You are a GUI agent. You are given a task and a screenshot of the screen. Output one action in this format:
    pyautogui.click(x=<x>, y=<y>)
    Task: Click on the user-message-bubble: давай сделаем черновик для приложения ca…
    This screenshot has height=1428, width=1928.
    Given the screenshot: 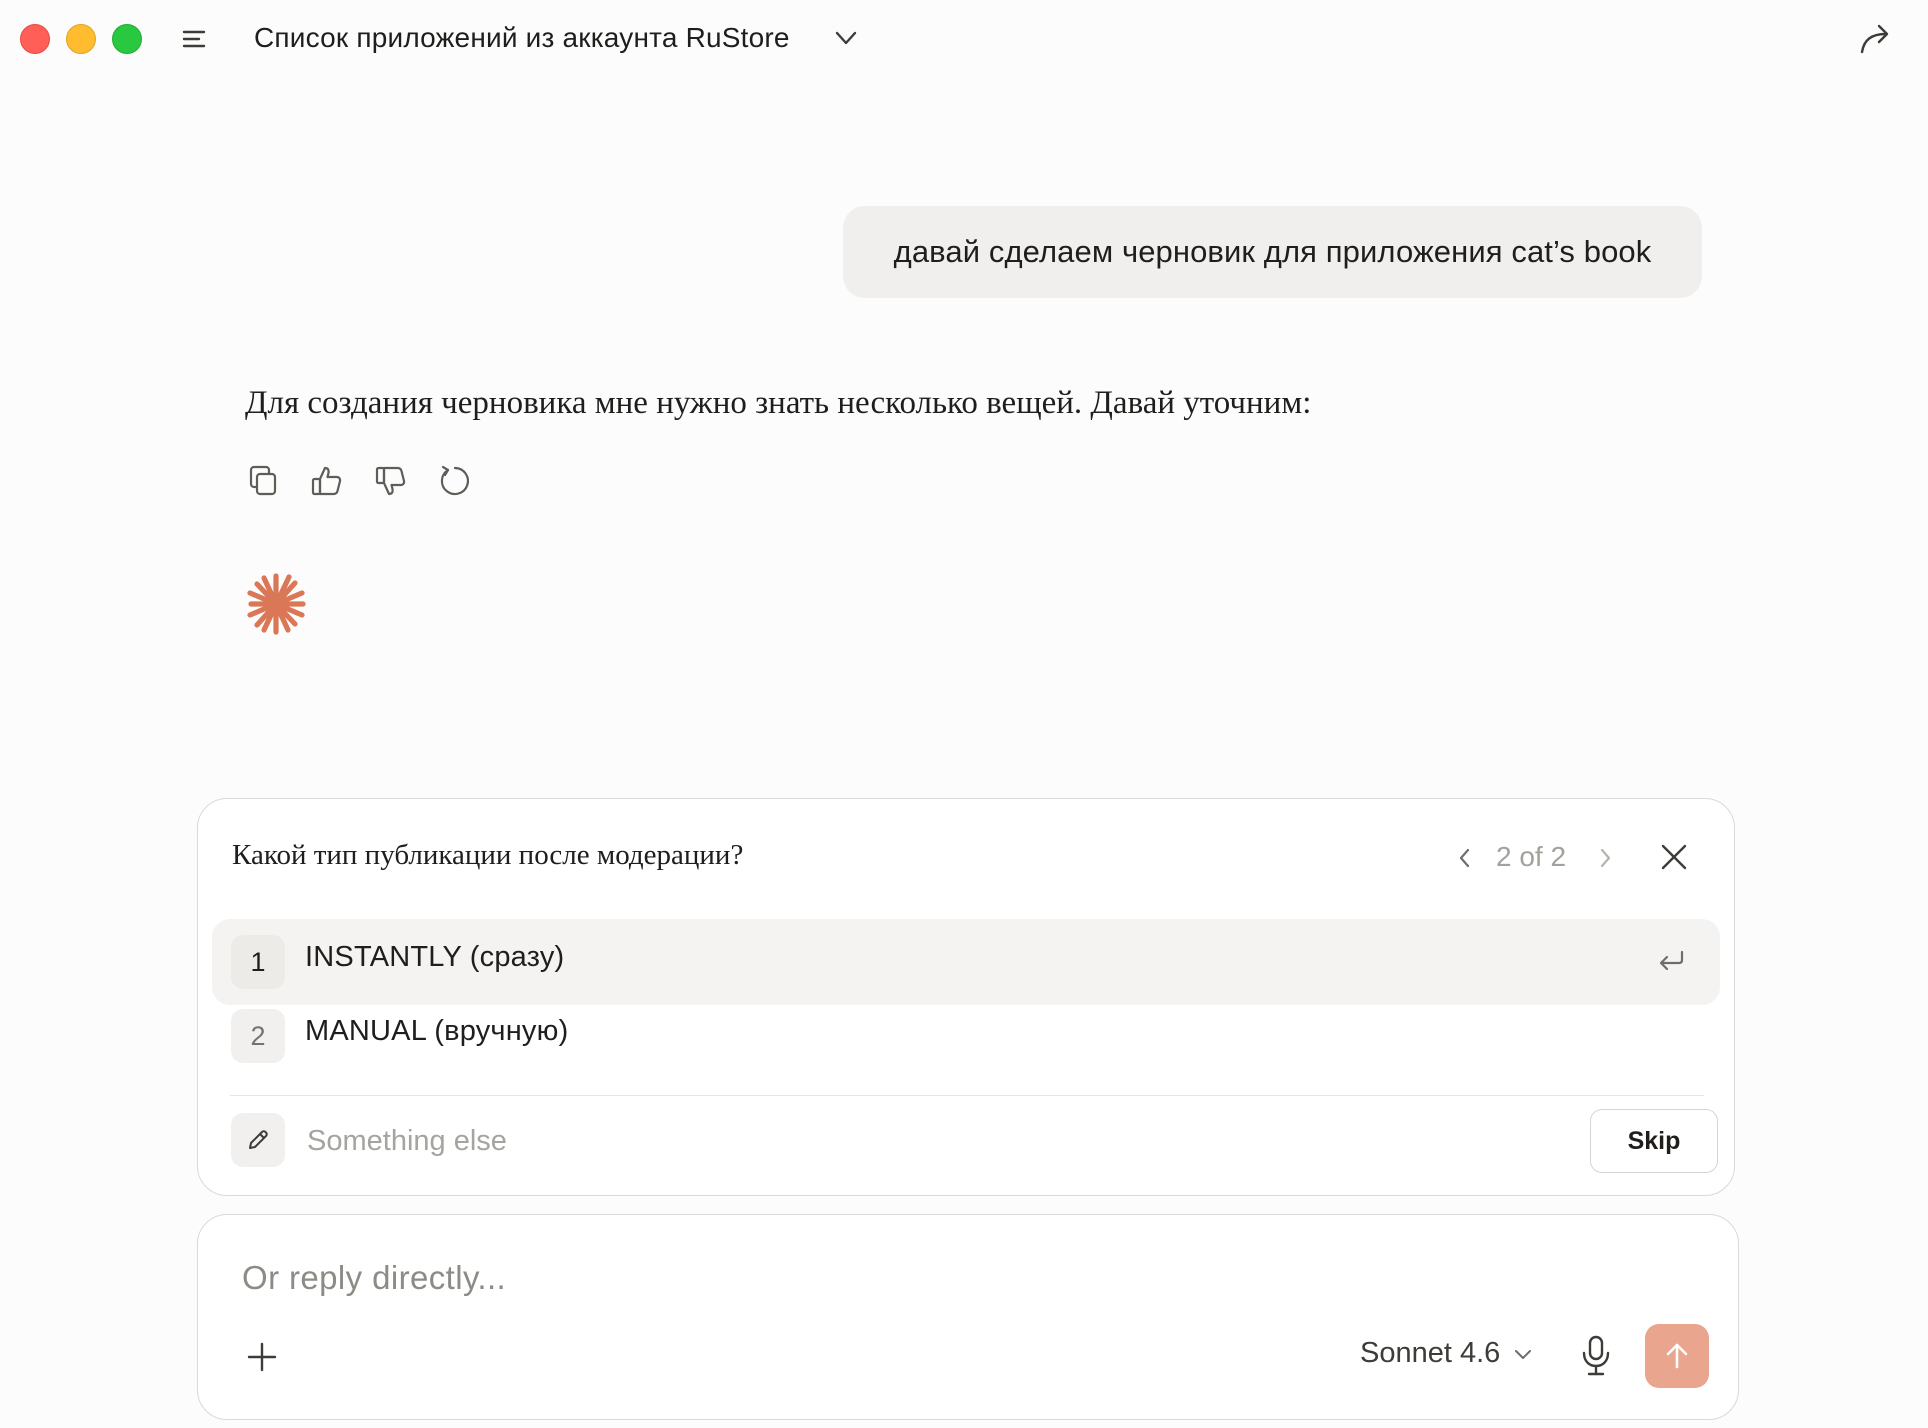 What is the action you would take?
    pyautogui.click(x=1272, y=252)
    